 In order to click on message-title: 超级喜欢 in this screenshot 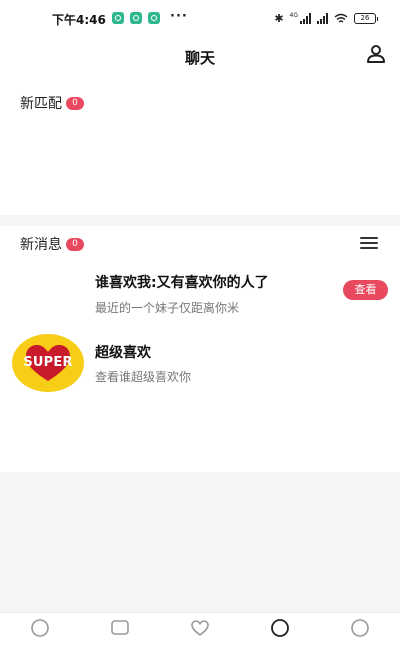, I will do `click(123, 353)`.